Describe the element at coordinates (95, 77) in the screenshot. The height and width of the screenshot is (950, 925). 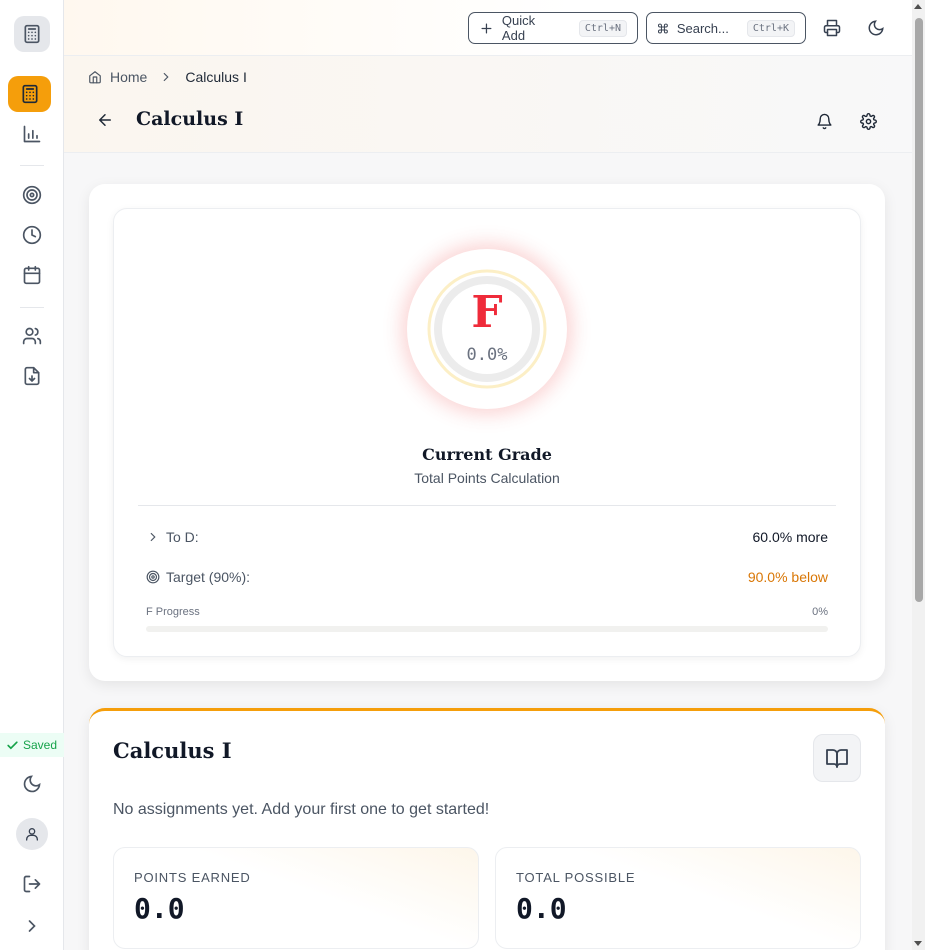
I see `home-icon` at that location.